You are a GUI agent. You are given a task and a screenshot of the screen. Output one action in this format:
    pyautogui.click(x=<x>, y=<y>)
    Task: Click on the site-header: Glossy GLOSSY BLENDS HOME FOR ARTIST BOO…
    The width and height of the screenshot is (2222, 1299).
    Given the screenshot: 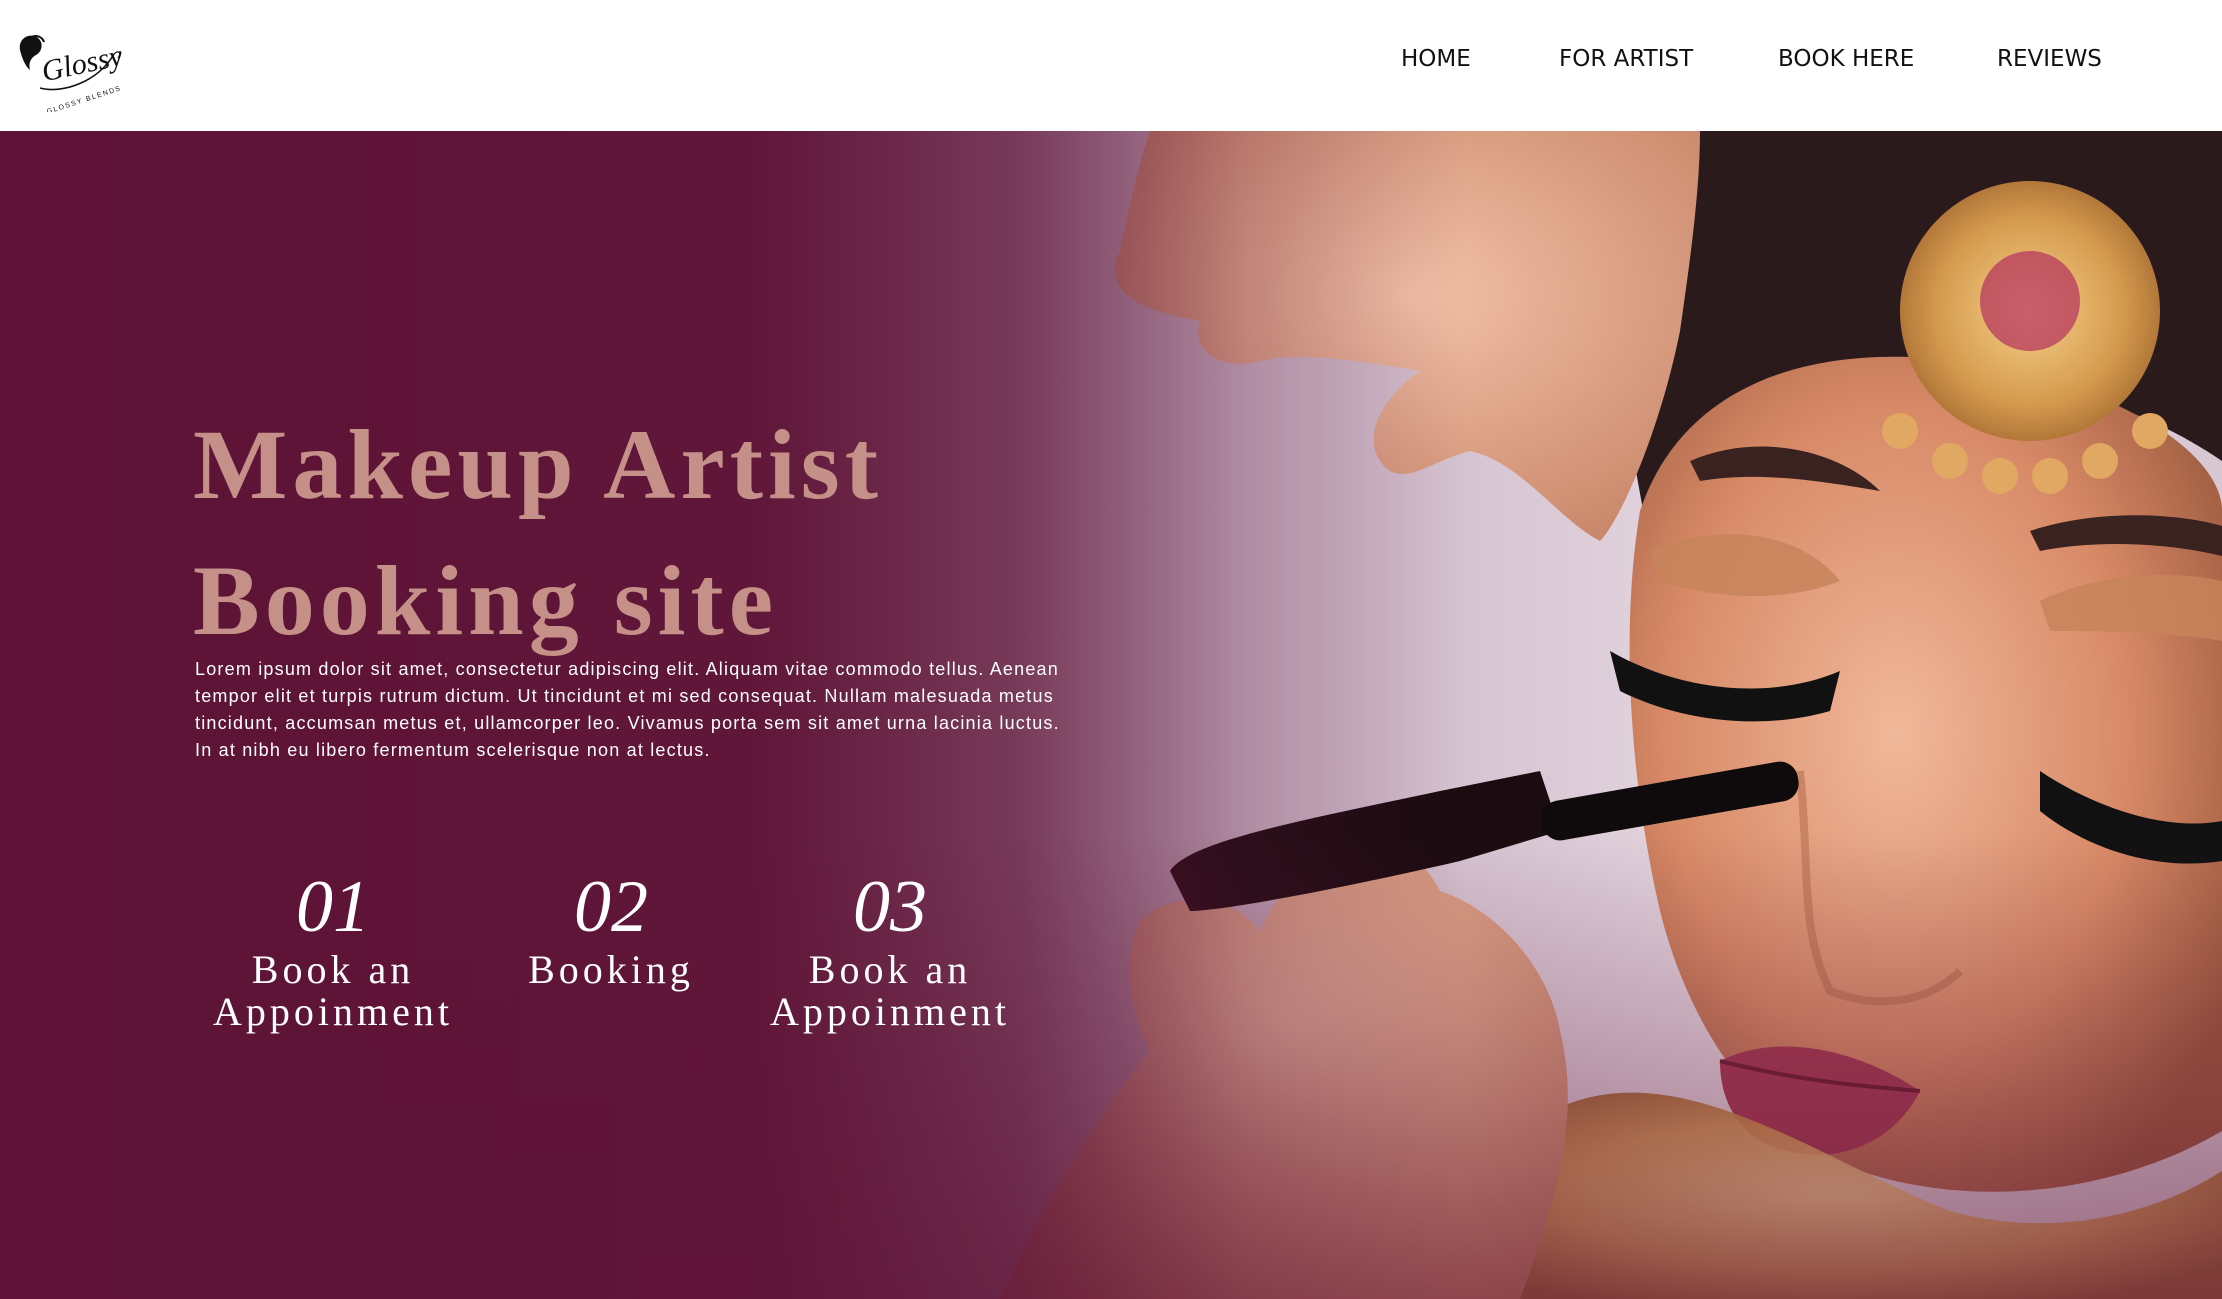 What is the action you would take?
    pyautogui.click(x=1111, y=65)
    